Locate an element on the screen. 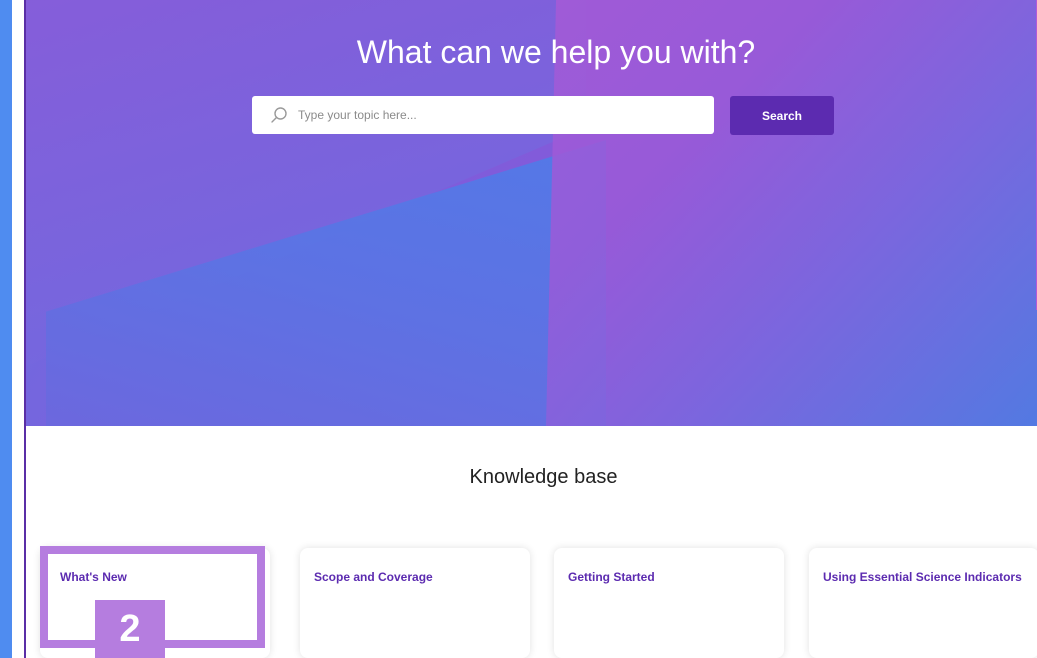 This screenshot has height=658, width=1037. search-icon is located at coordinates (279, 115).